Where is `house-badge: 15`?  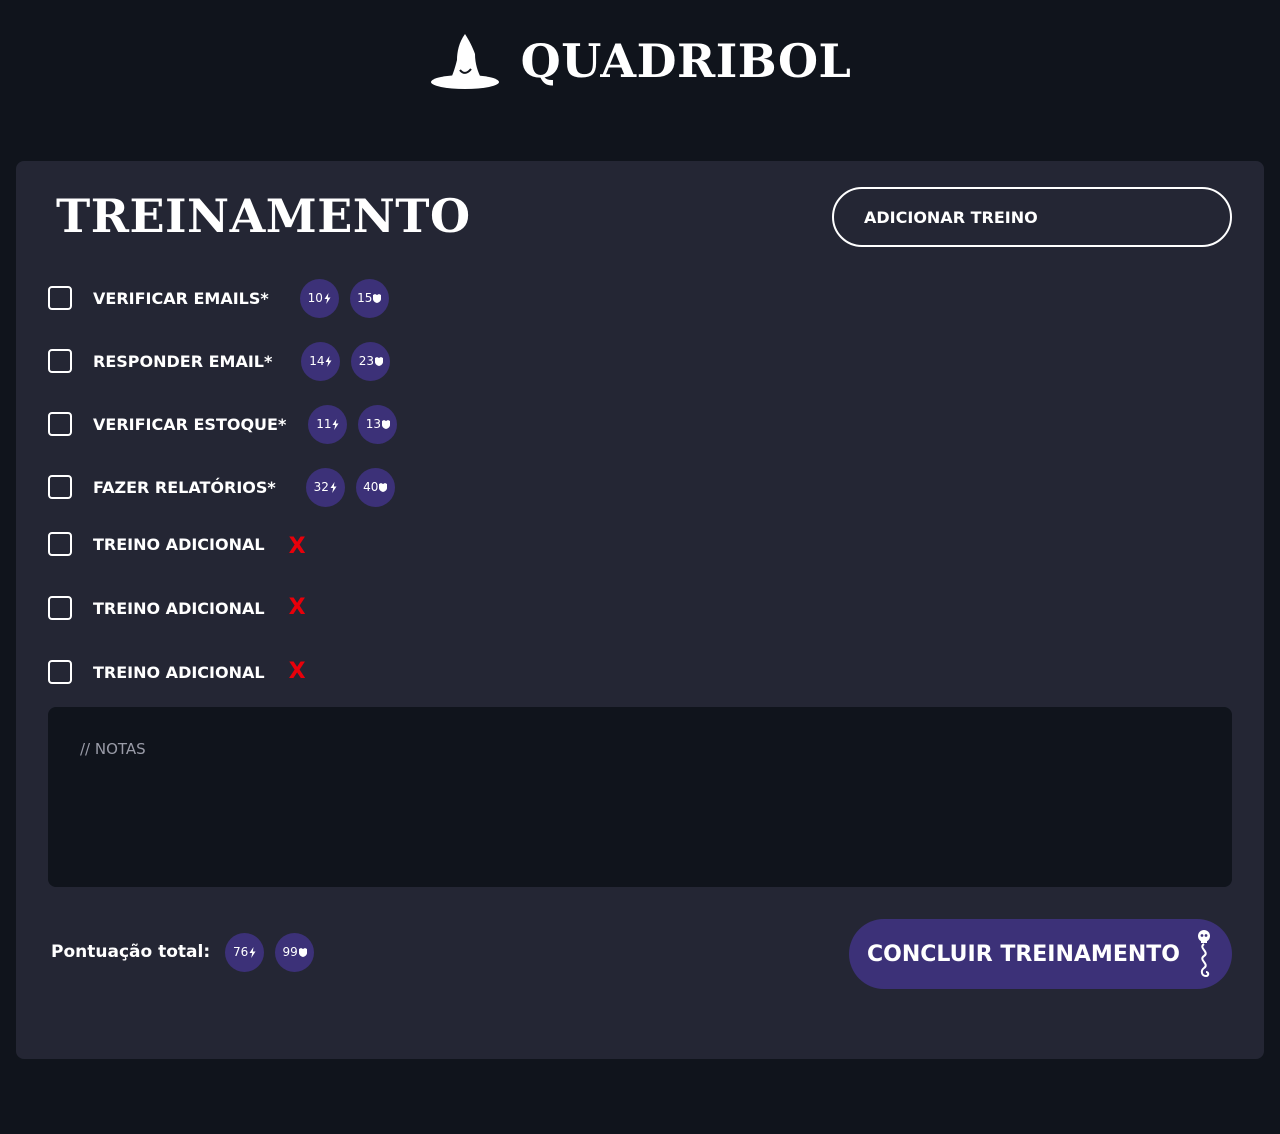
house-badge: 15 is located at coordinates (369, 298).